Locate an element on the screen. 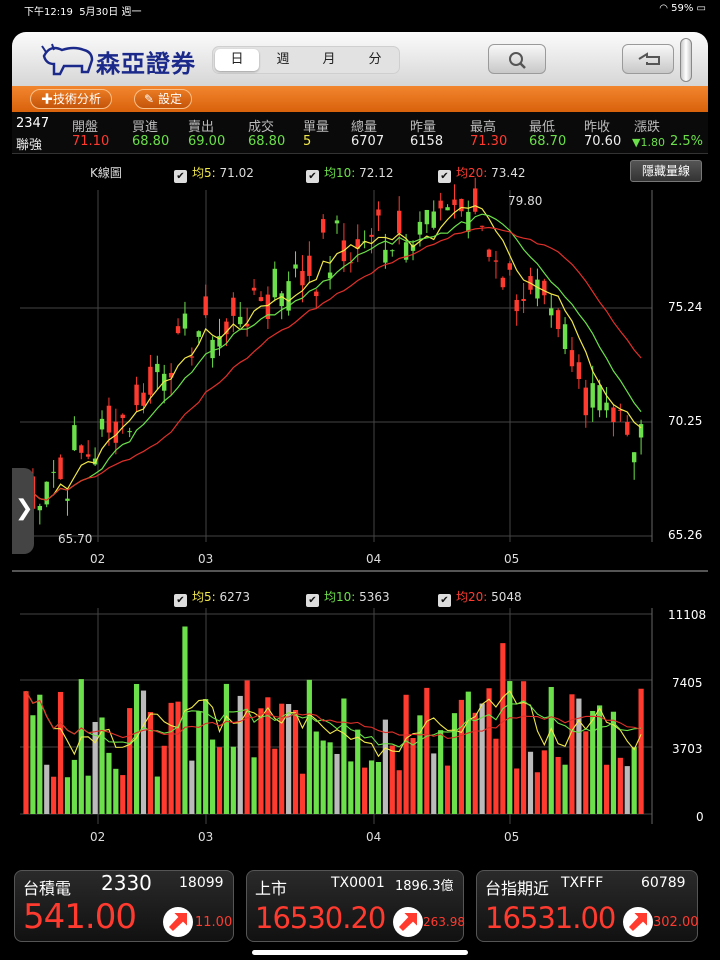 Image resolution: width=720 pixels, height=960 pixels. side-drawer-handle: ❯ is located at coordinates (23, 511).